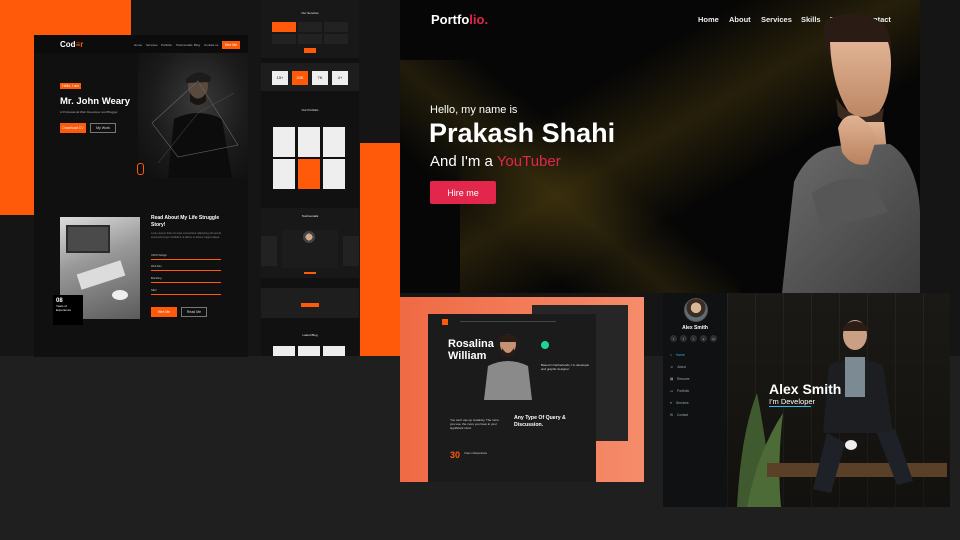 Image resolution: width=960 pixels, height=540 pixels. What do you see at coordinates (463, 192) in the screenshot?
I see `hire-me-button: Hire me` at bounding box center [463, 192].